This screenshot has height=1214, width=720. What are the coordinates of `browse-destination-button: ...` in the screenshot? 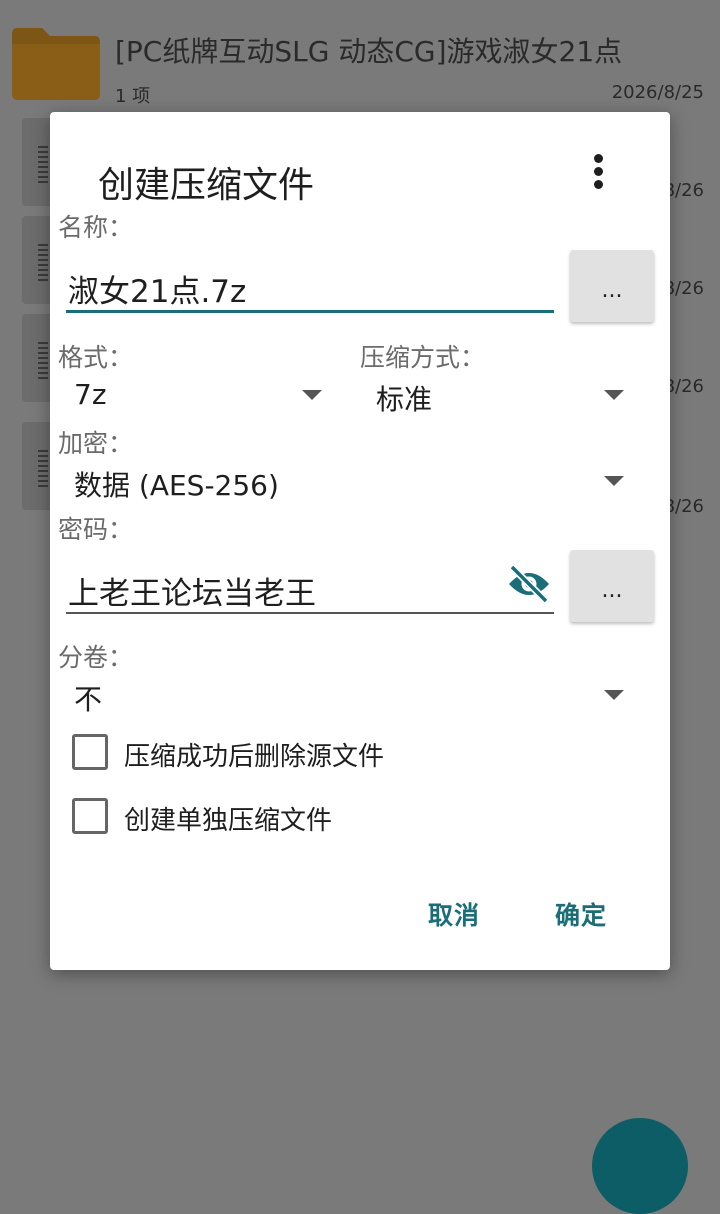 It's located at (612, 286).